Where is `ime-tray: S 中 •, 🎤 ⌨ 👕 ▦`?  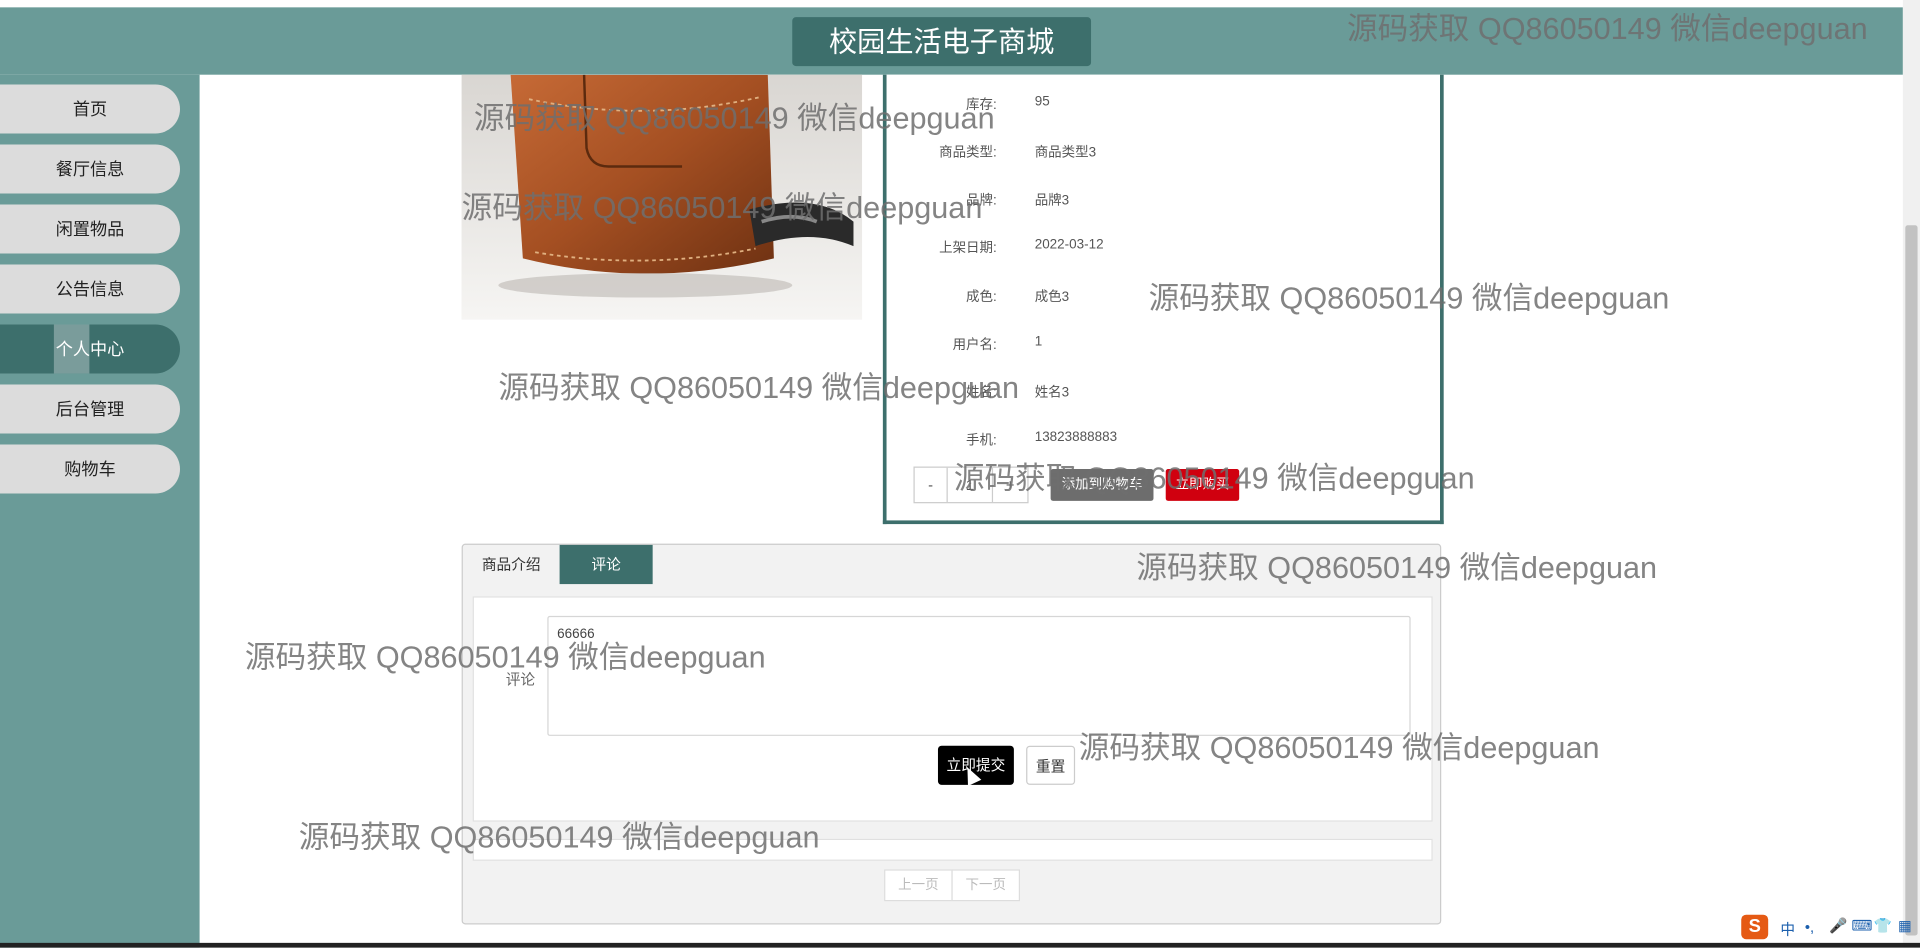
ime-tray: S 中 •, 🎤 ⌨ 👕 ▦ is located at coordinates (1830, 928).